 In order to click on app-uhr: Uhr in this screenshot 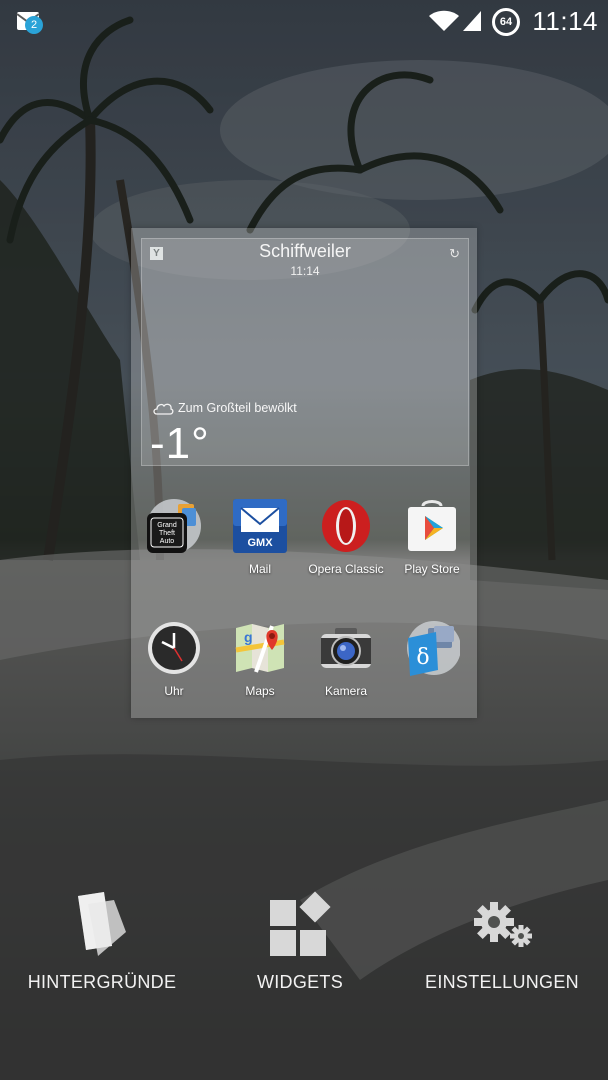, I will do `click(174, 670)`.